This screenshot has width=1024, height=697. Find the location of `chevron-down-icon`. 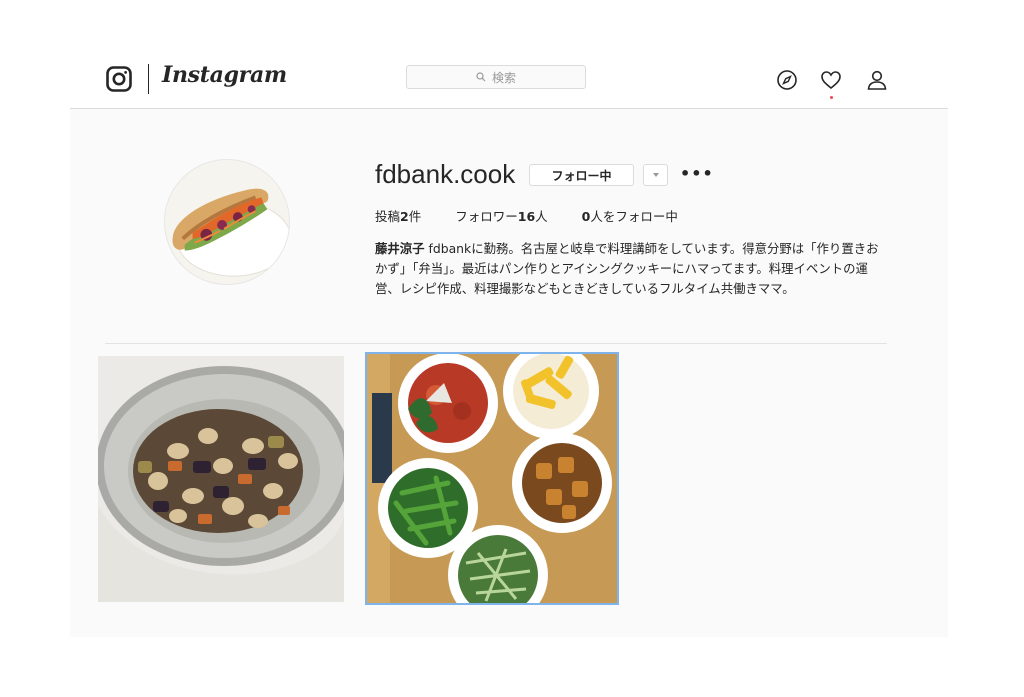

chevron-down-icon is located at coordinates (655, 175).